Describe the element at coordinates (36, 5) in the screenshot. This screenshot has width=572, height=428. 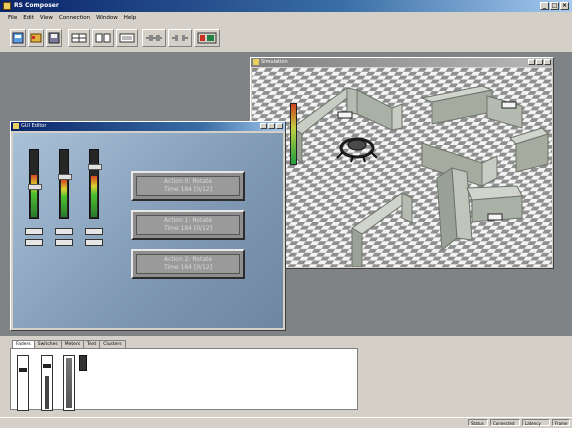
I see `app-title: RS Composer` at that location.